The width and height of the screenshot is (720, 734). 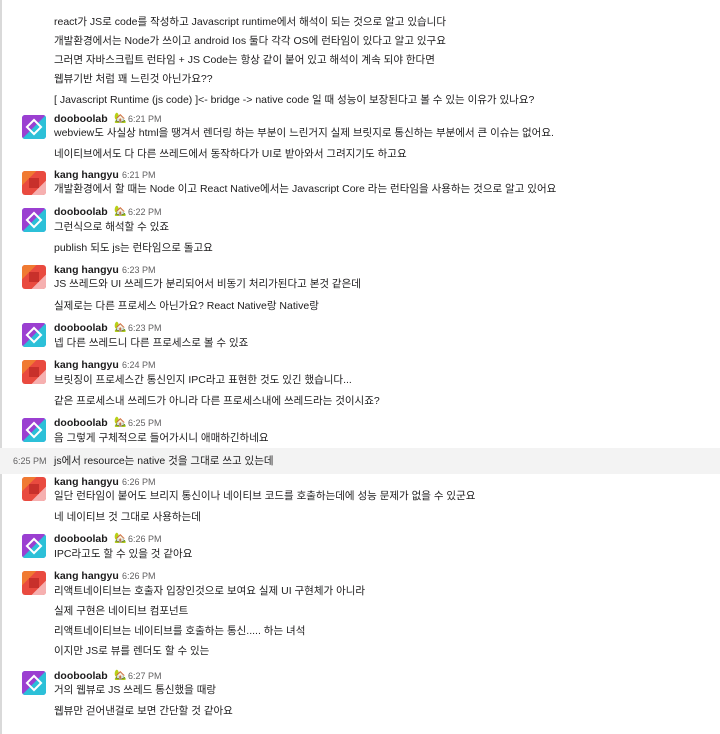 I want to click on message-text: 웹뷰기반 처럼 꽤 느린것 아닌가요??, so click(x=133, y=79).